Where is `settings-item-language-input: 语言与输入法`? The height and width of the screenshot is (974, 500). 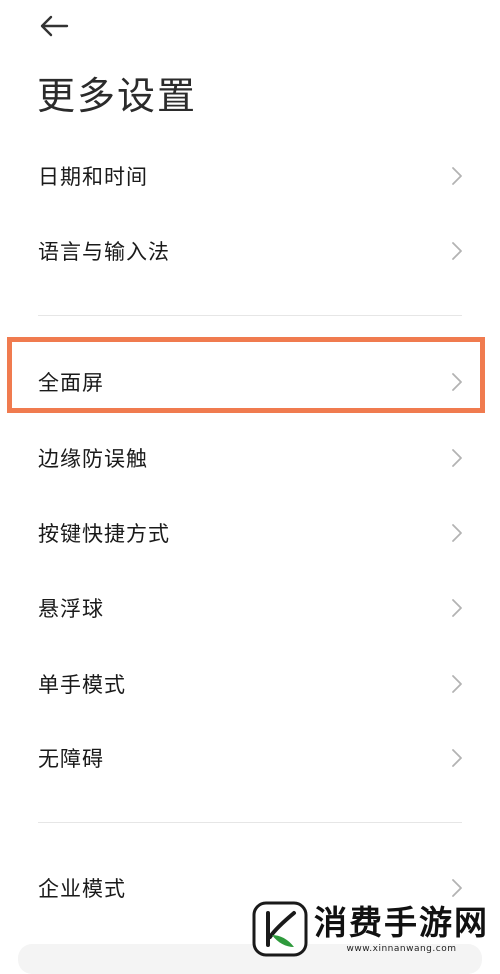 settings-item-language-input: 语言与输入法 is located at coordinates (250, 251).